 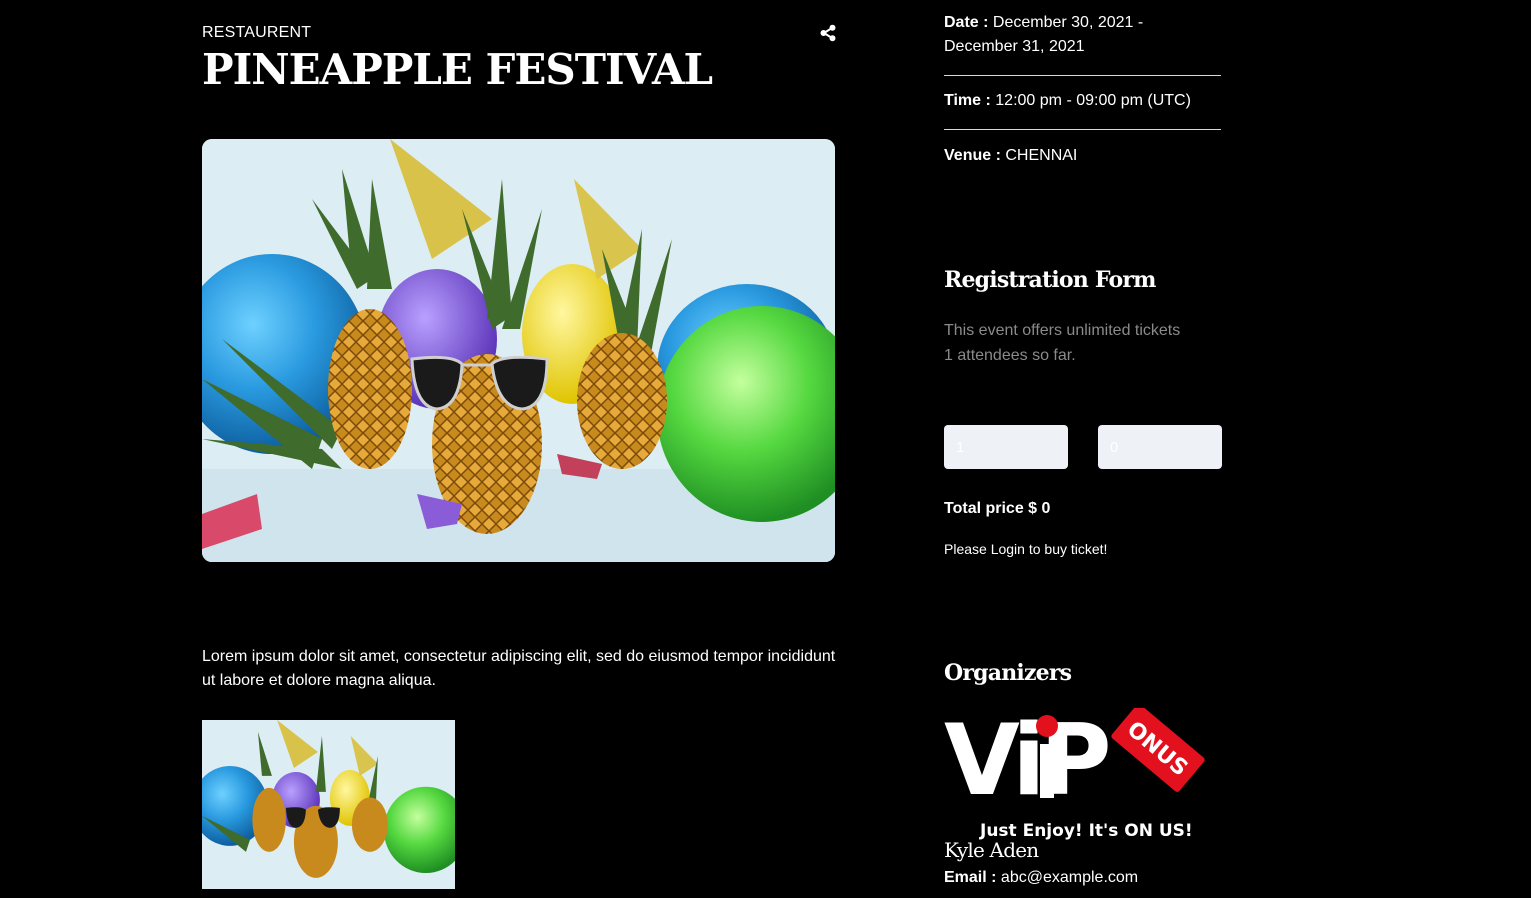 I want to click on ticket-price-input, so click(x=1160, y=447).